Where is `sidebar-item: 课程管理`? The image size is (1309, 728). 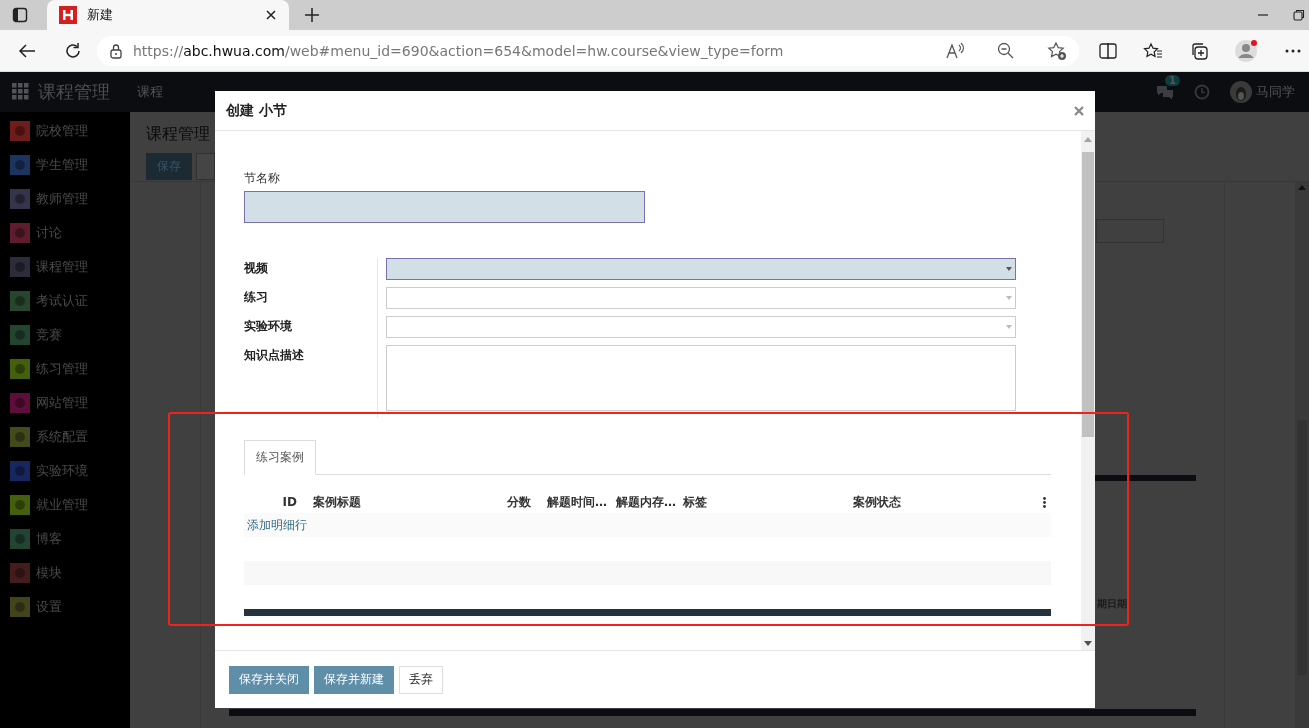
sidebar-item: 课程管理 is located at coordinates (65, 267).